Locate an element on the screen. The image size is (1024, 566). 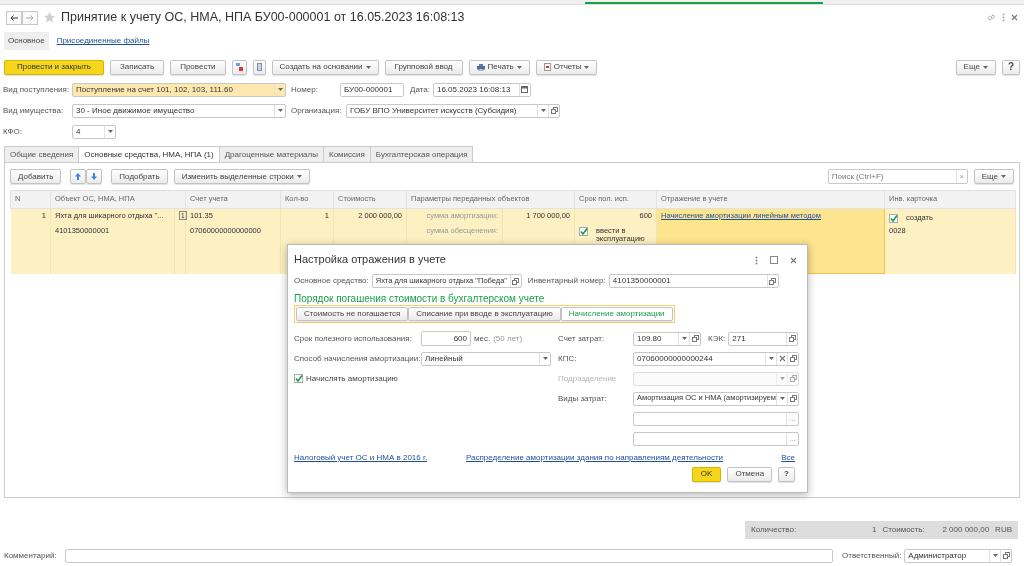
select-field: Администратор is located at coordinates (958, 555).